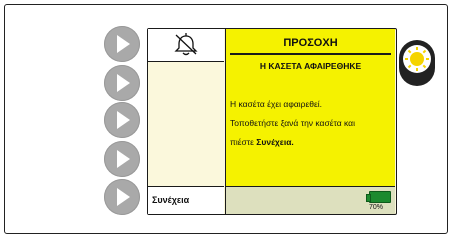 Image resolution: width=454 pixels, height=241 pixels. Describe the element at coordinates (310, 54) in the screenshot. I see `title-divider` at that location.